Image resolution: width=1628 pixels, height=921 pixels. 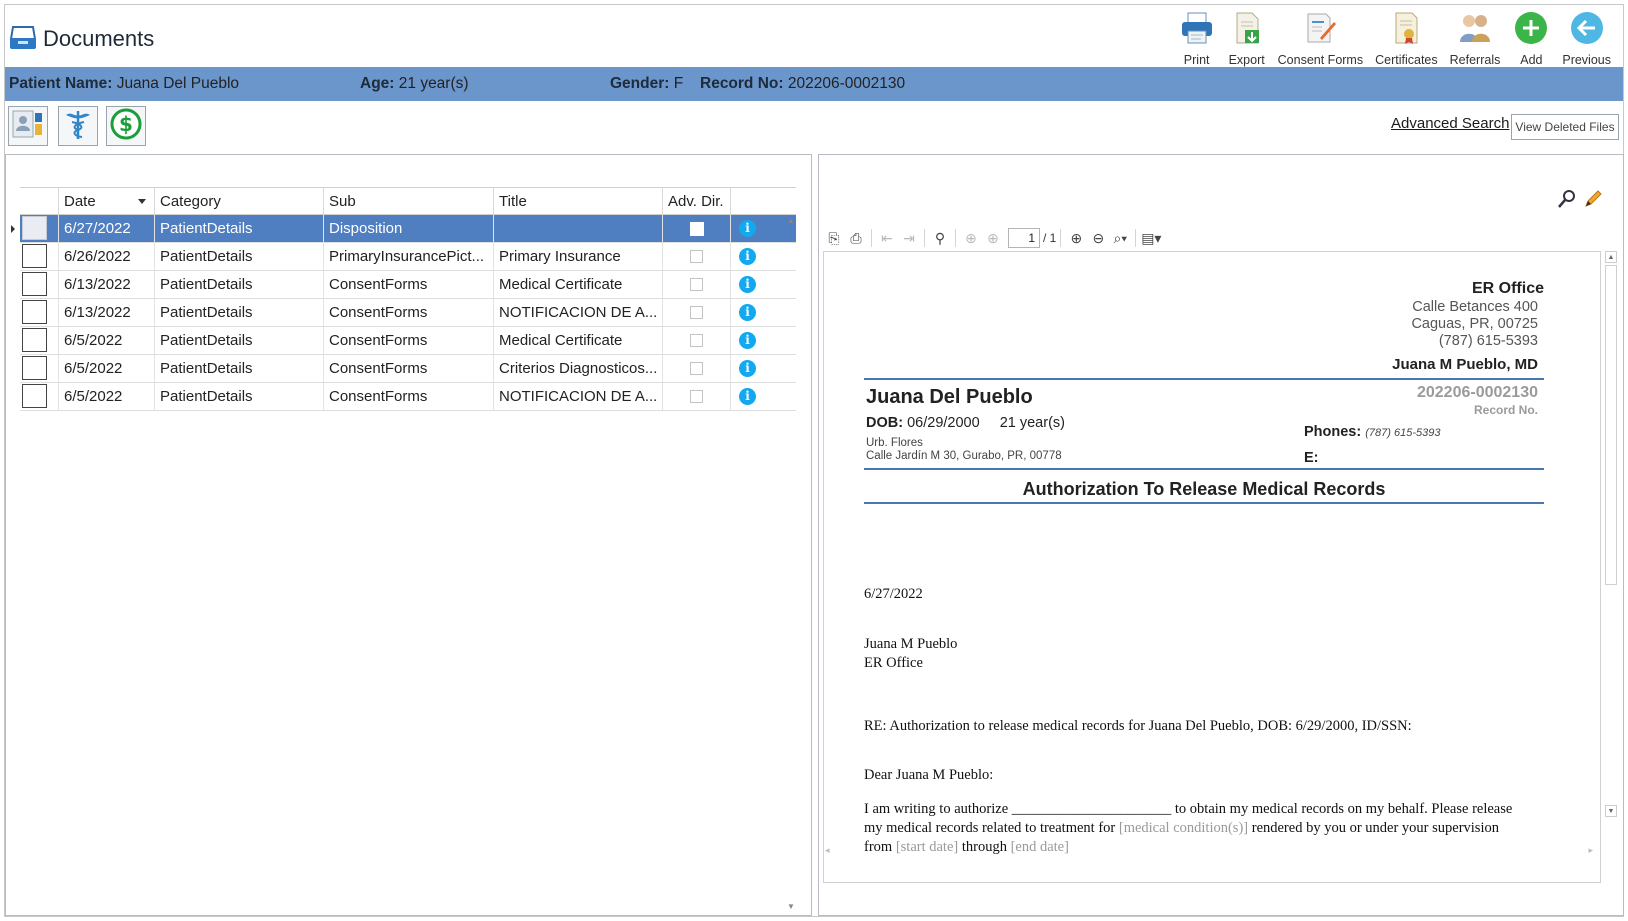 What do you see at coordinates (106, 201) in the screenshot?
I see `column-header-date: Date` at bounding box center [106, 201].